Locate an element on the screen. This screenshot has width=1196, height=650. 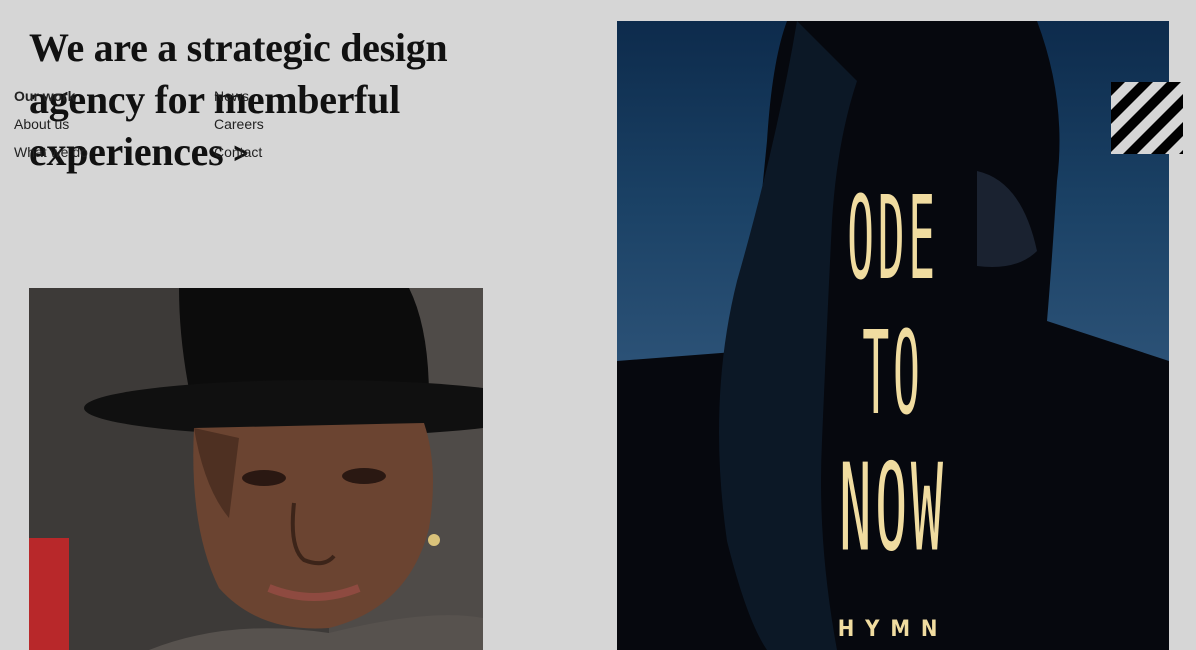
poster-brand-logo: HYMN is located at coordinates (893, 629).